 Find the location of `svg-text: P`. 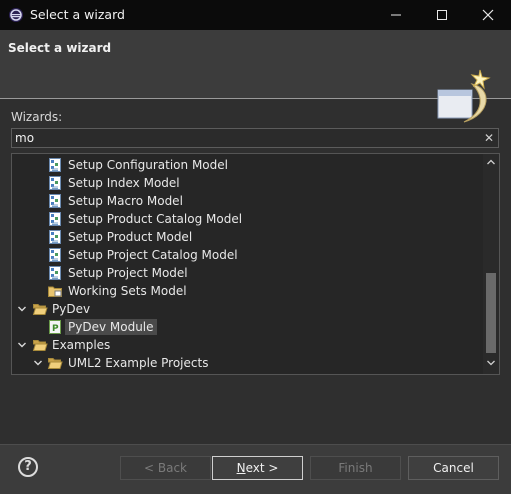

svg-text: P is located at coordinates (55, 329).